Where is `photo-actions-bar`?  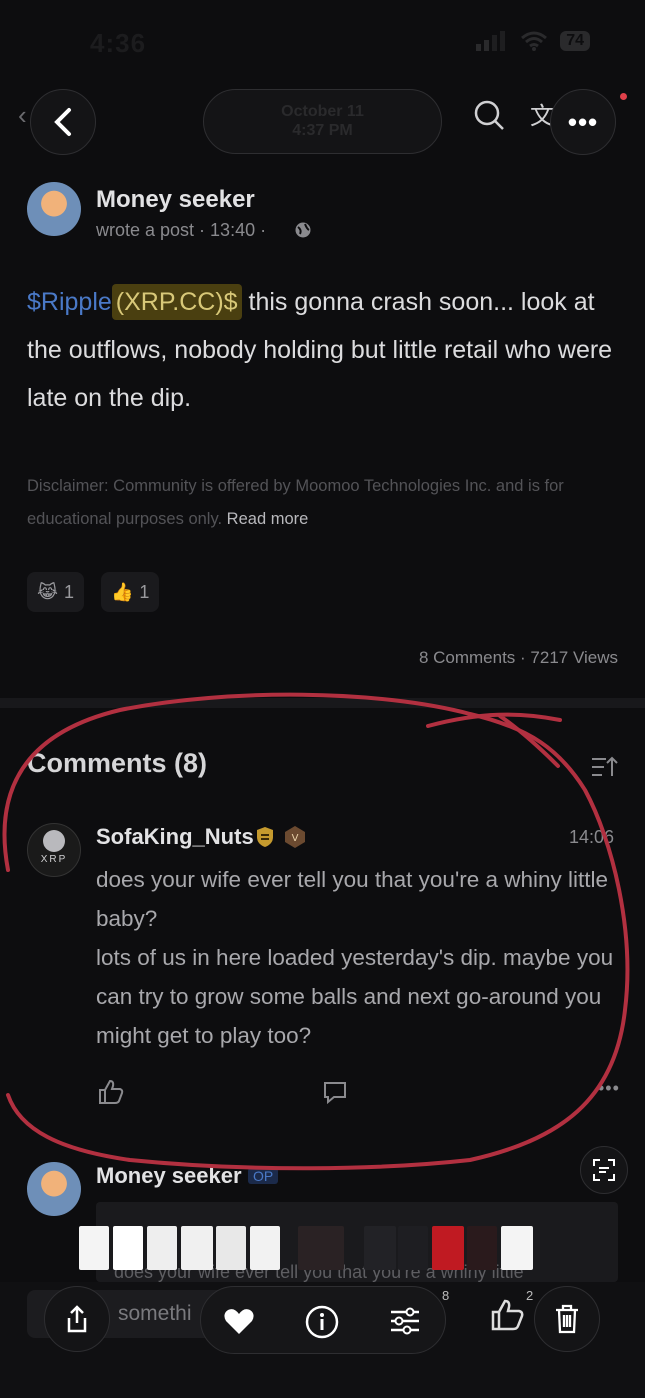
photo-actions-bar is located at coordinates (323, 1320).